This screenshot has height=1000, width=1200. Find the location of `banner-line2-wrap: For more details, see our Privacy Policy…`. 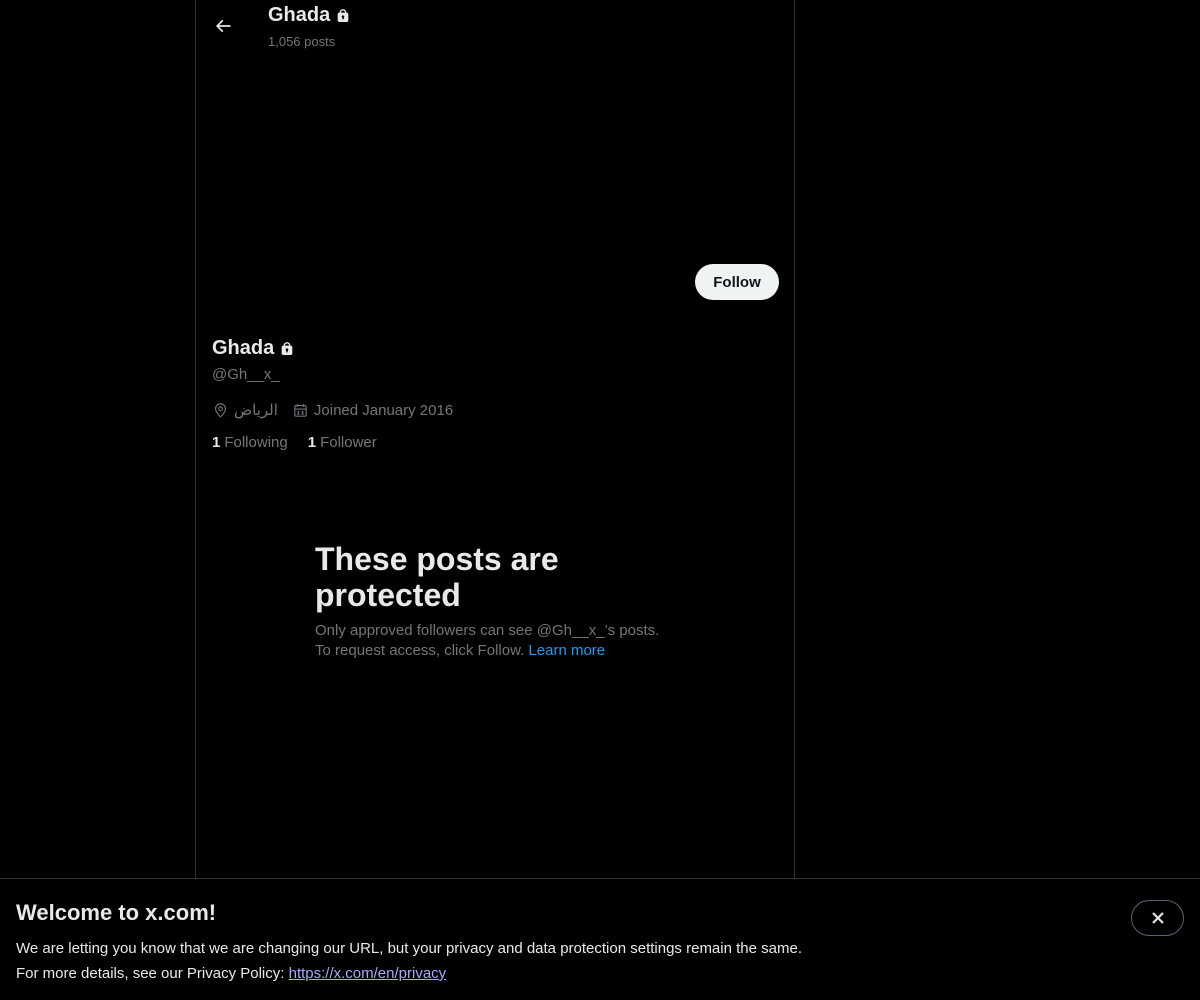

banner-line2-wrap: For more details, see our Privacy Policy… is located at coordinates (409, 973).